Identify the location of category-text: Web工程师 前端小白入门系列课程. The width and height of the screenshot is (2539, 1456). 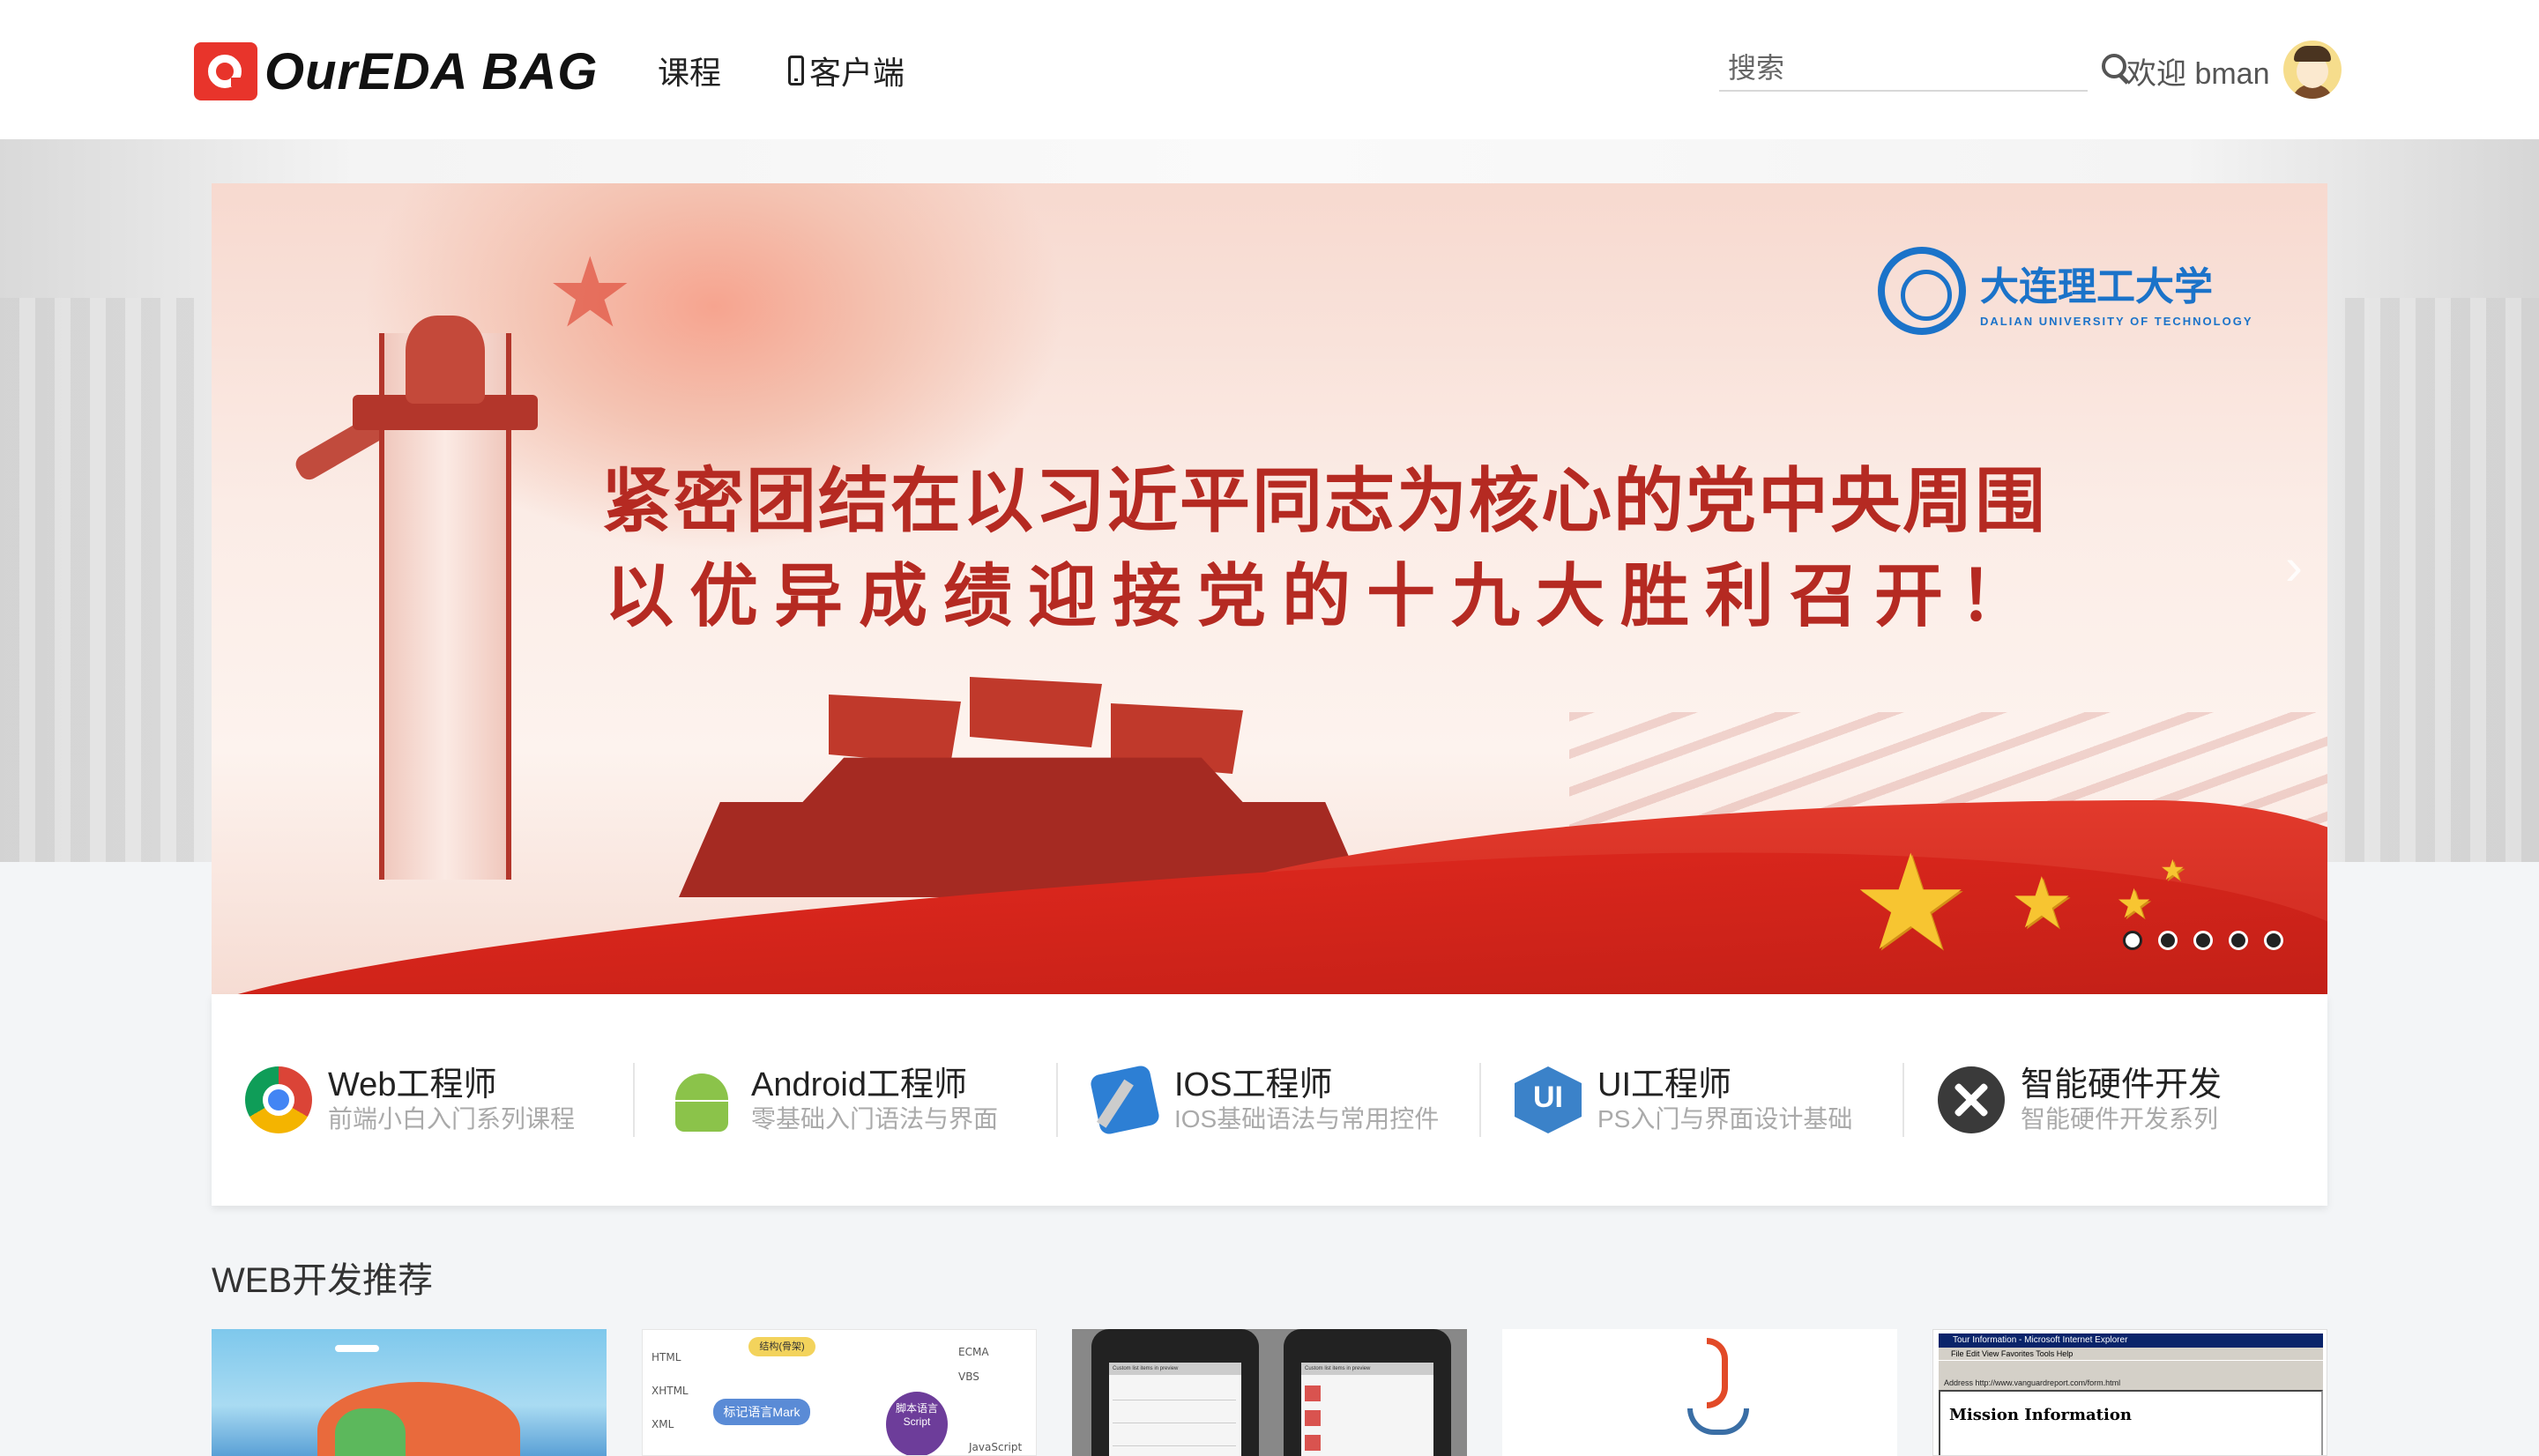
(452, 1100).